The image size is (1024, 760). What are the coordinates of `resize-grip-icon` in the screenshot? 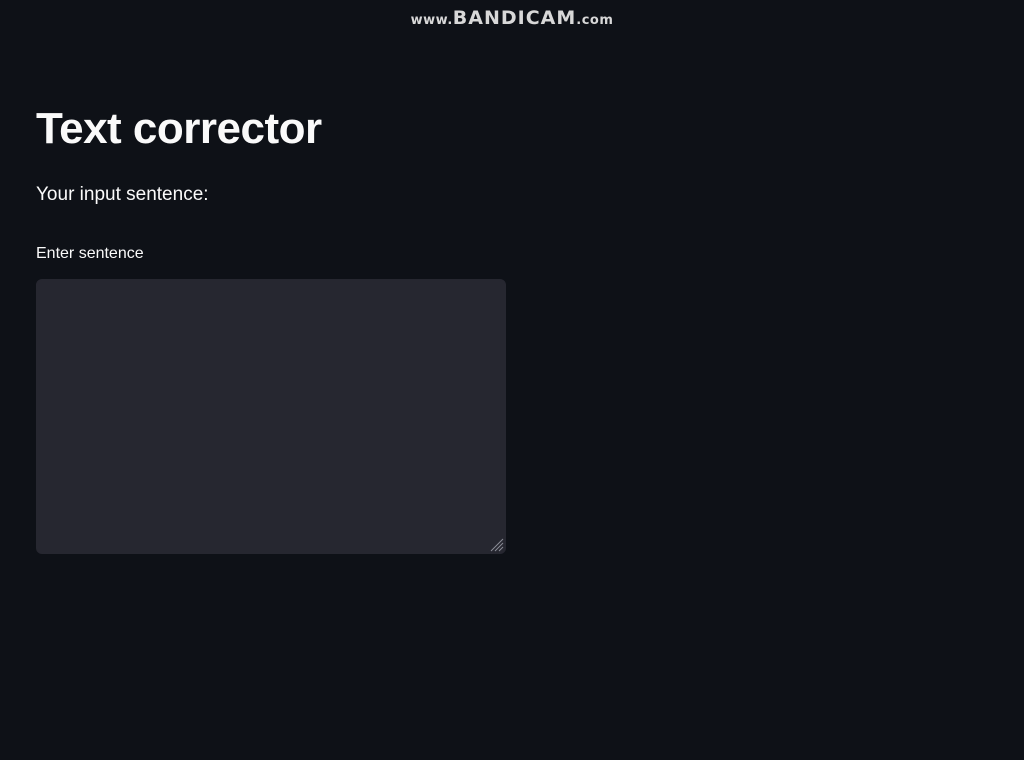 It's located at (496, 544).